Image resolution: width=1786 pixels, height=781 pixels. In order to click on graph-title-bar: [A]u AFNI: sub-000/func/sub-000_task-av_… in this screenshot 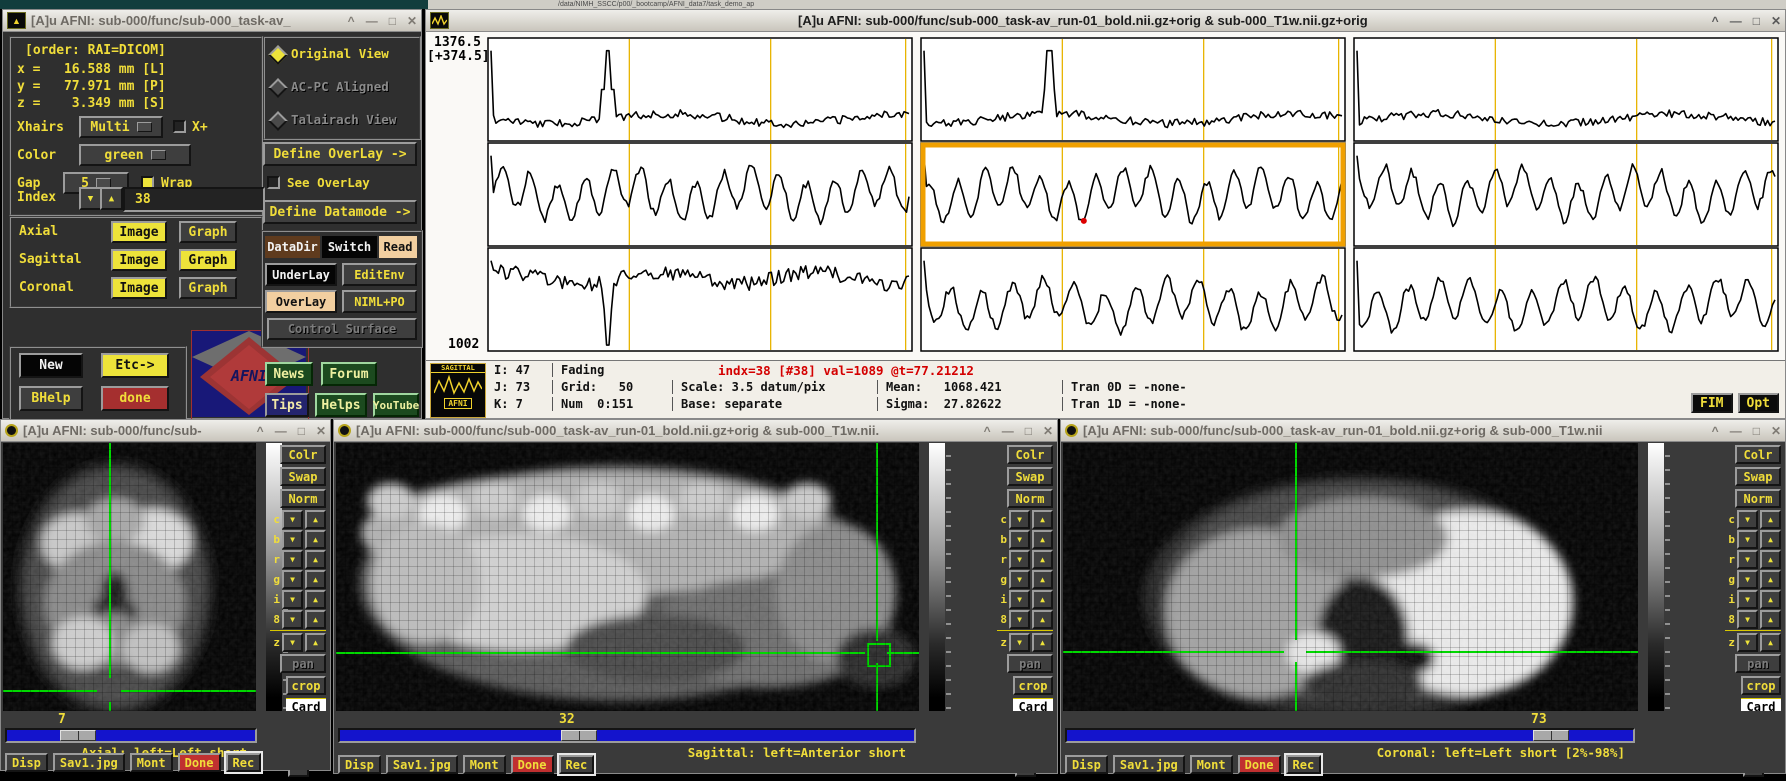, I will do `click(1105, 21)`.